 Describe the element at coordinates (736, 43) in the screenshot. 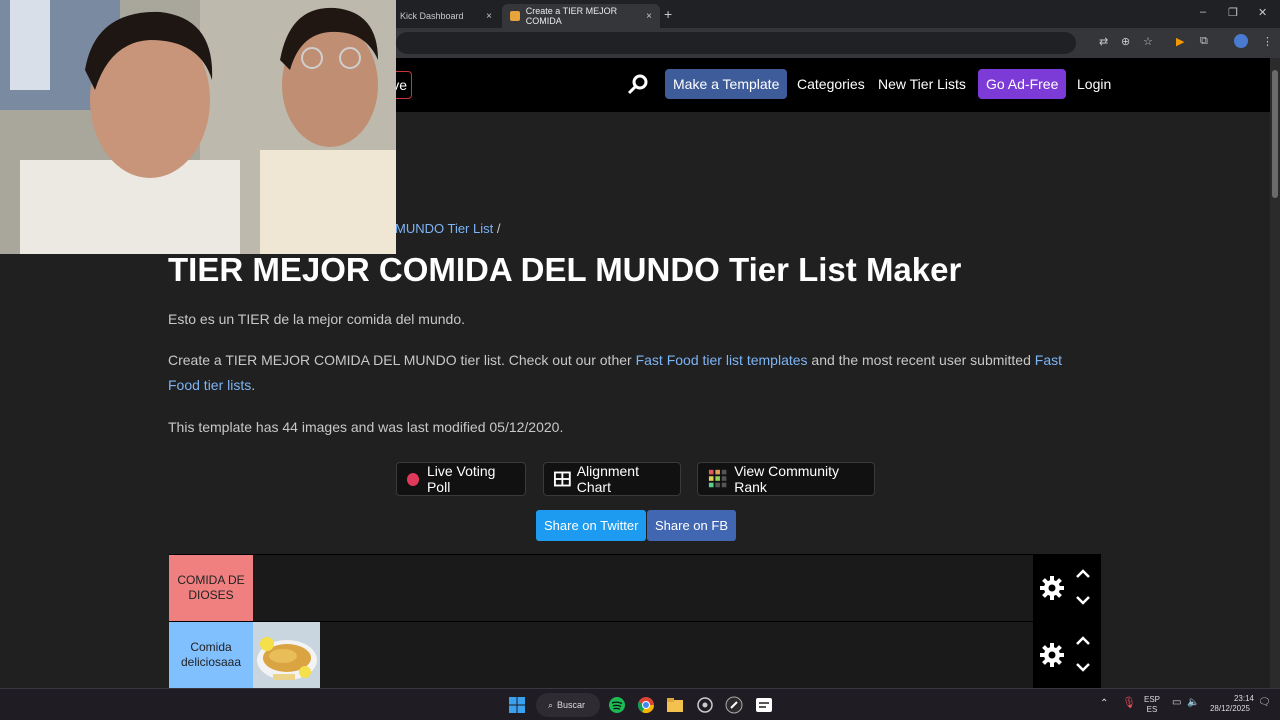

I see `address-bar` at that location.